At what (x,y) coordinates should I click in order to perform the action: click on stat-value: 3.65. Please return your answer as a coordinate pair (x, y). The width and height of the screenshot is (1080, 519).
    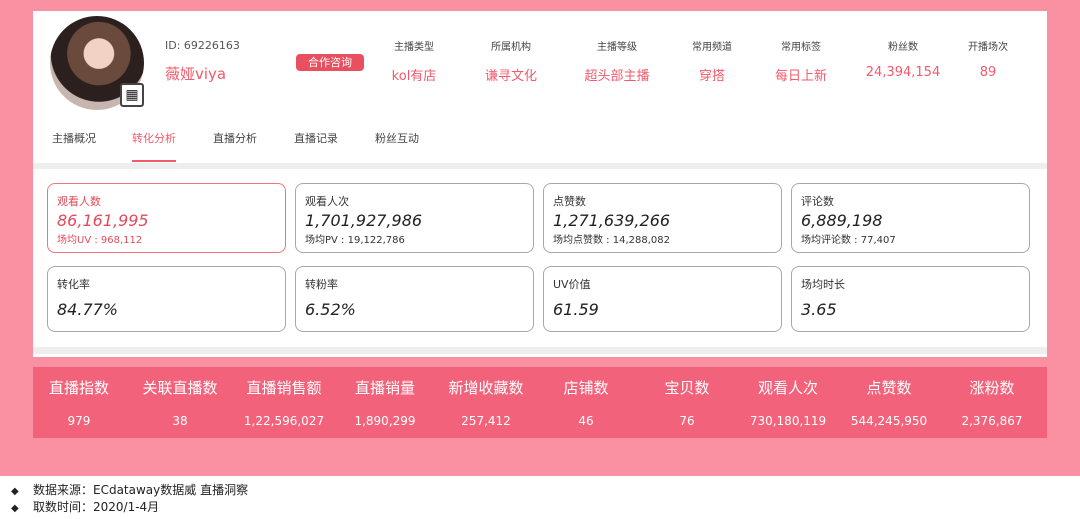
    Looking at the image, I should click on (819, 309).